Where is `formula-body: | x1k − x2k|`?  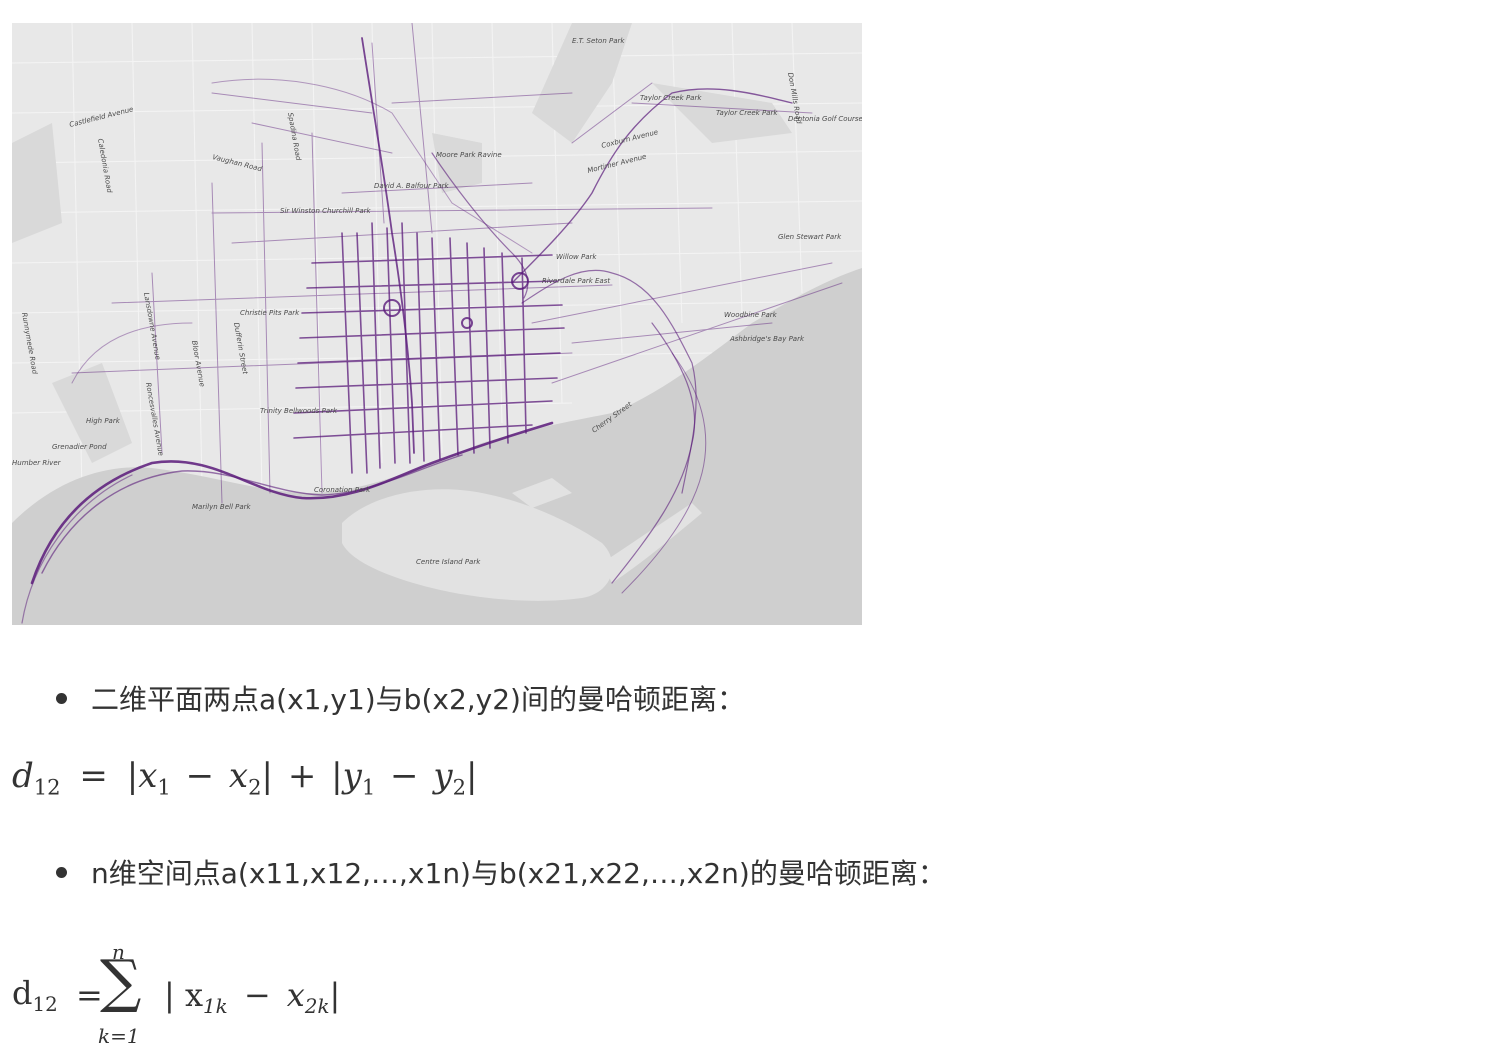 formula-body: | x1k − x2k| is located at coordinates (252, 997).